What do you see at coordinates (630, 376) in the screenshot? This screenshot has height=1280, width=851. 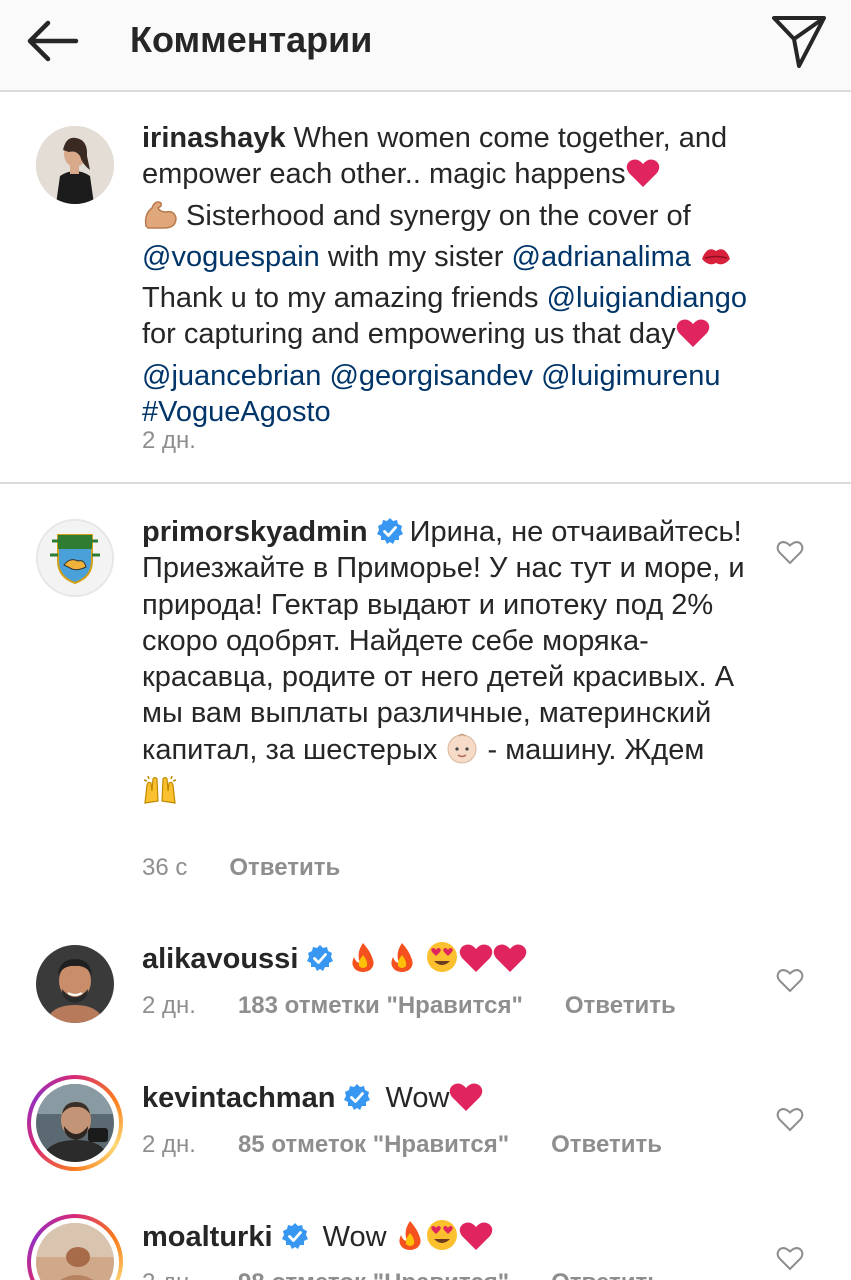 I see `mention-luigimurenu: @luigimurenu` at bounding box center [630, 376].